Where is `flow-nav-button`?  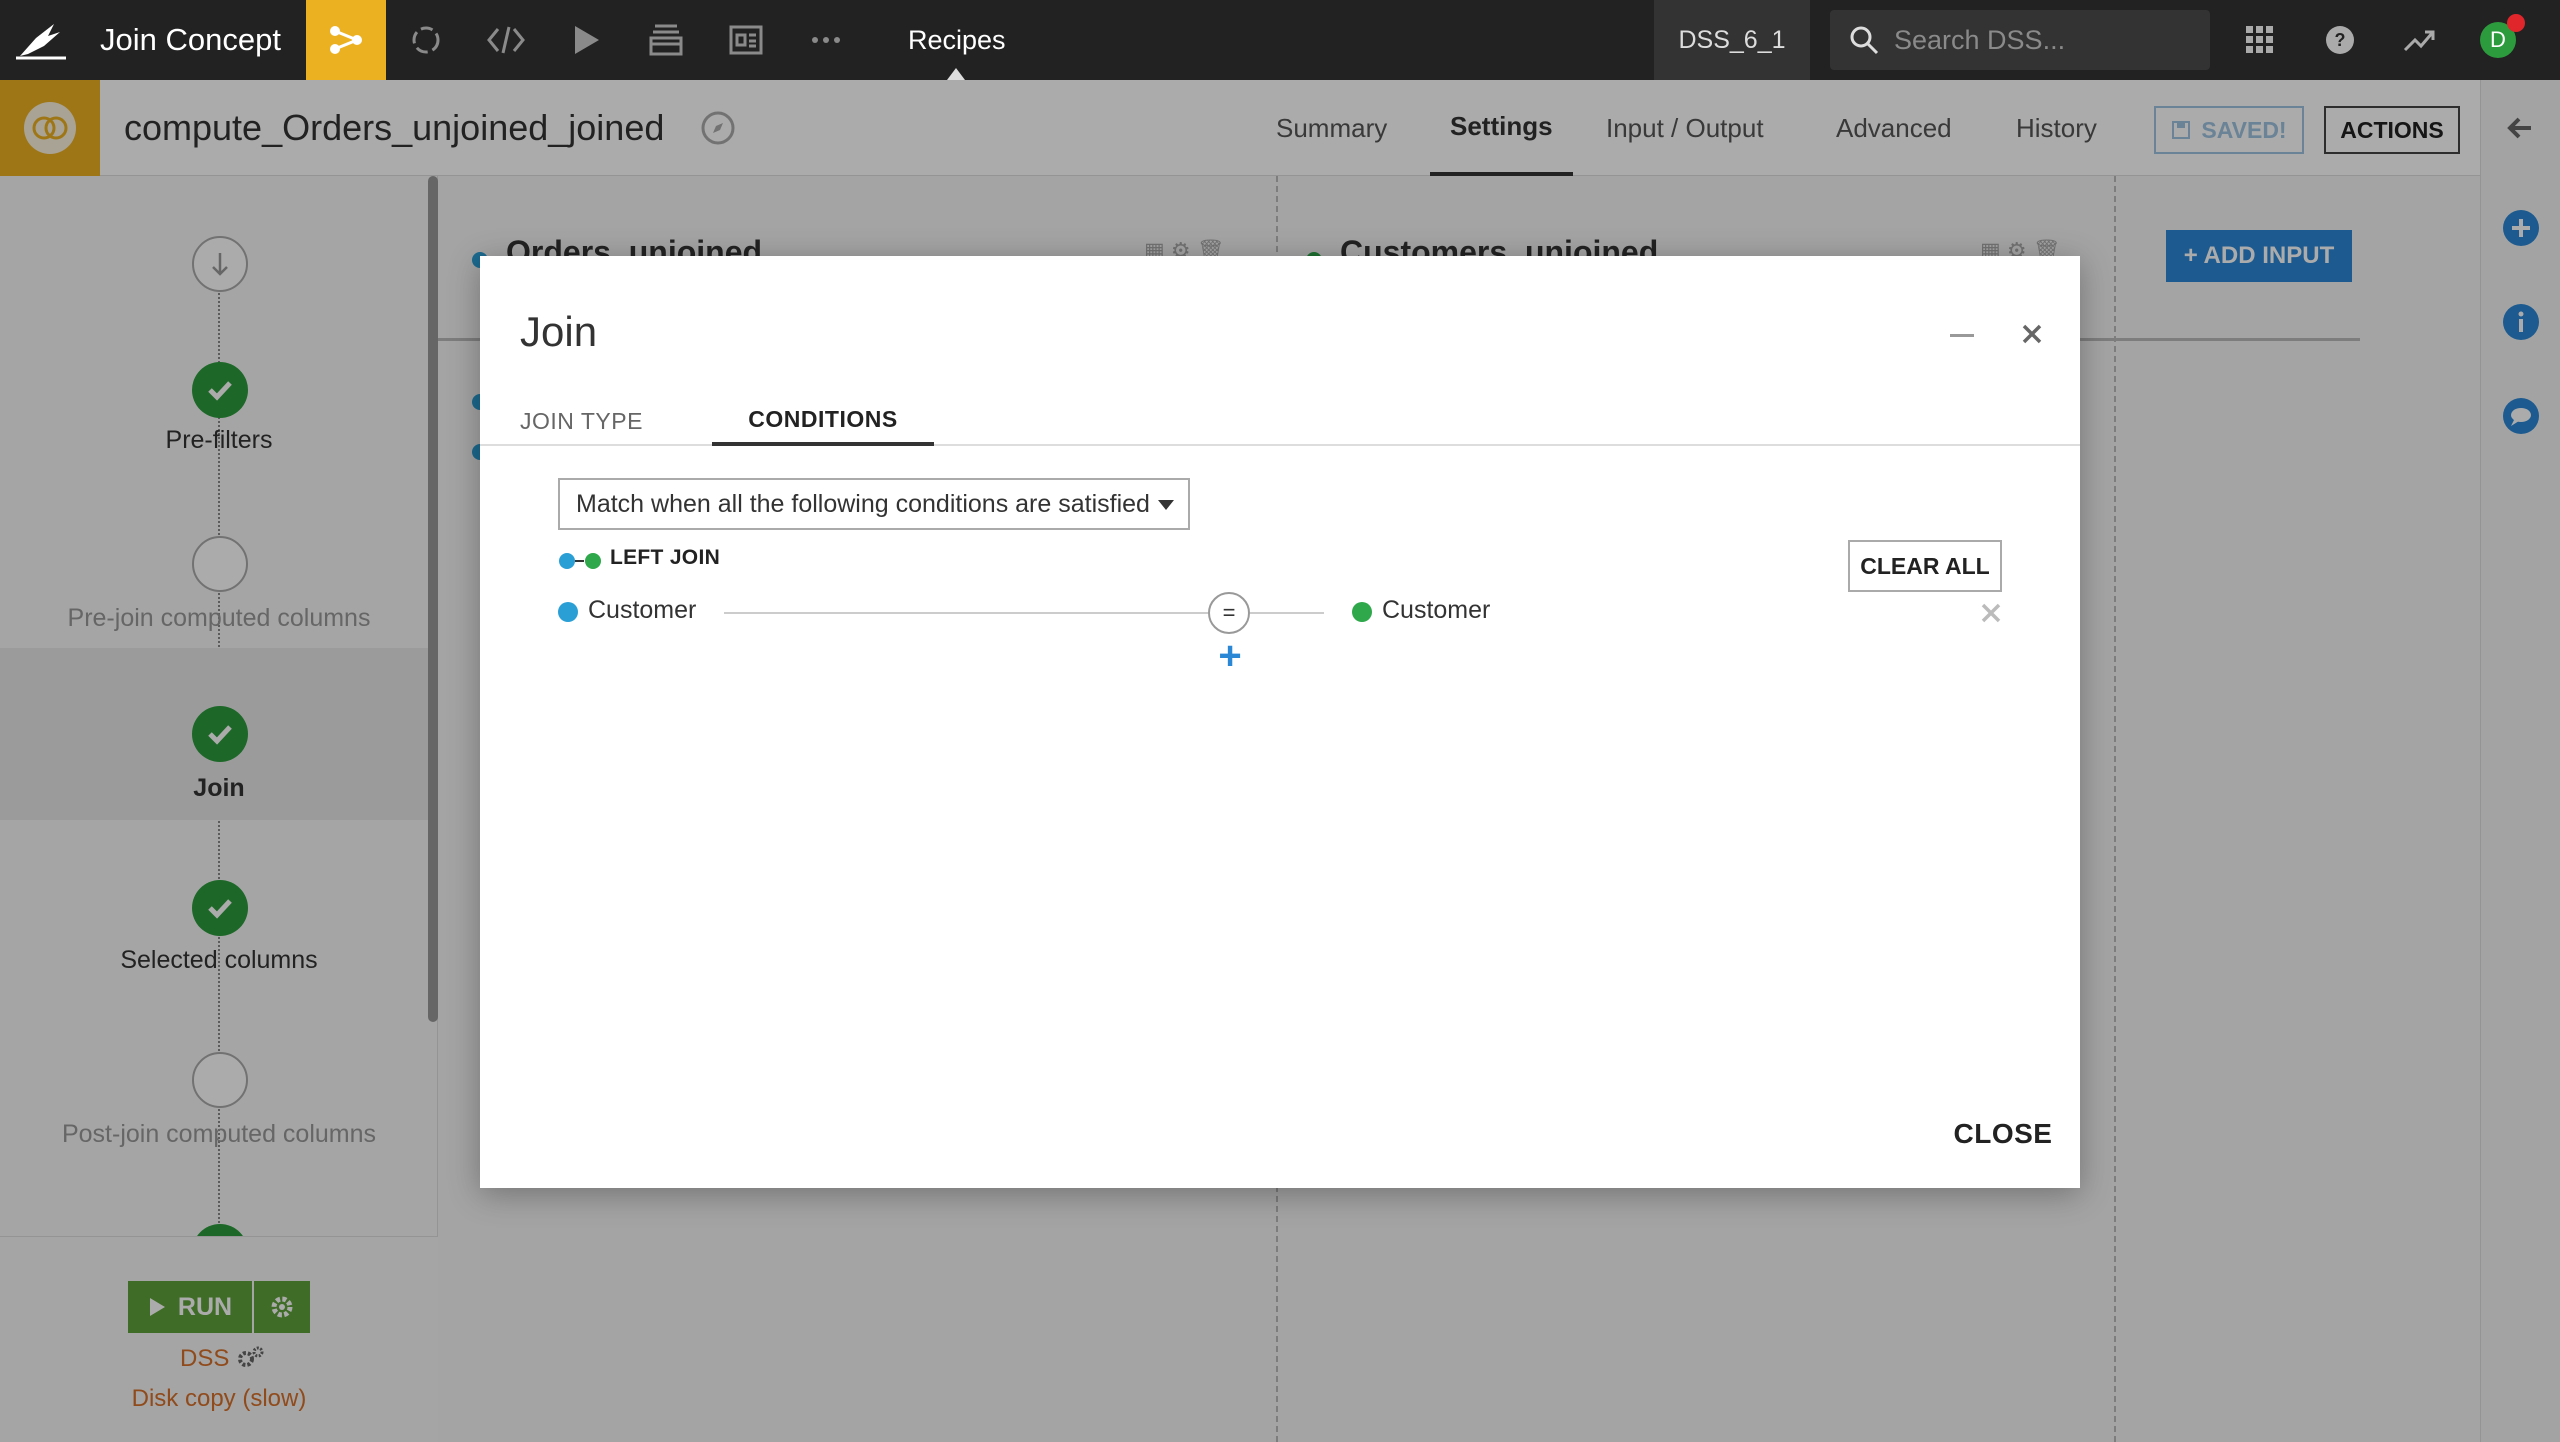
flow-nav-button is located at coordinates (346, 40).